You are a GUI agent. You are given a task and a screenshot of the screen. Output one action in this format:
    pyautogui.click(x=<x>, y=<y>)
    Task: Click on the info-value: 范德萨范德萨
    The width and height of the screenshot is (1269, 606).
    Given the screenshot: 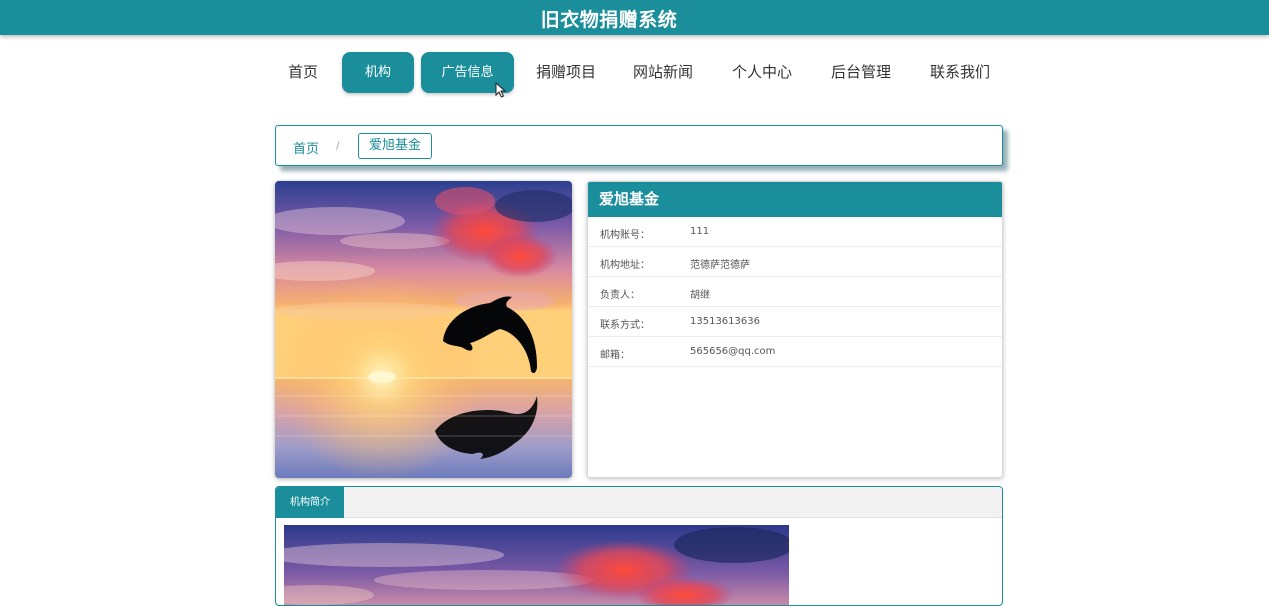 What is the action you would take?
    pyautogui.click(x=720, y=265)
    